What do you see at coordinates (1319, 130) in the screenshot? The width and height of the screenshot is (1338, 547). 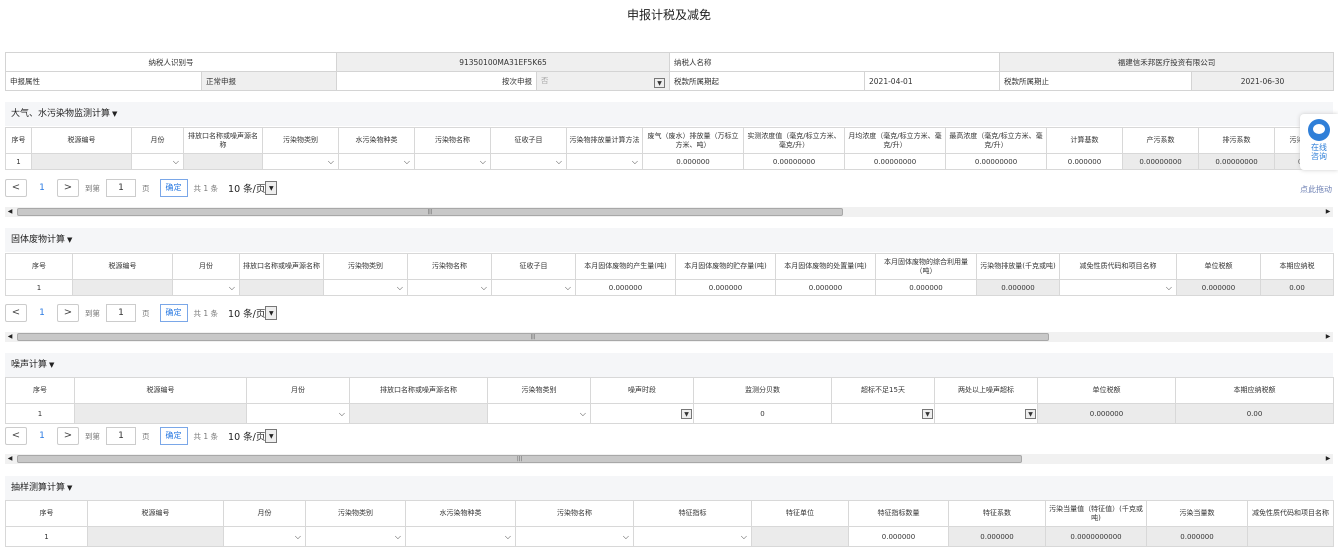 I see `chat-icon` at bounding box center [1319, 130].